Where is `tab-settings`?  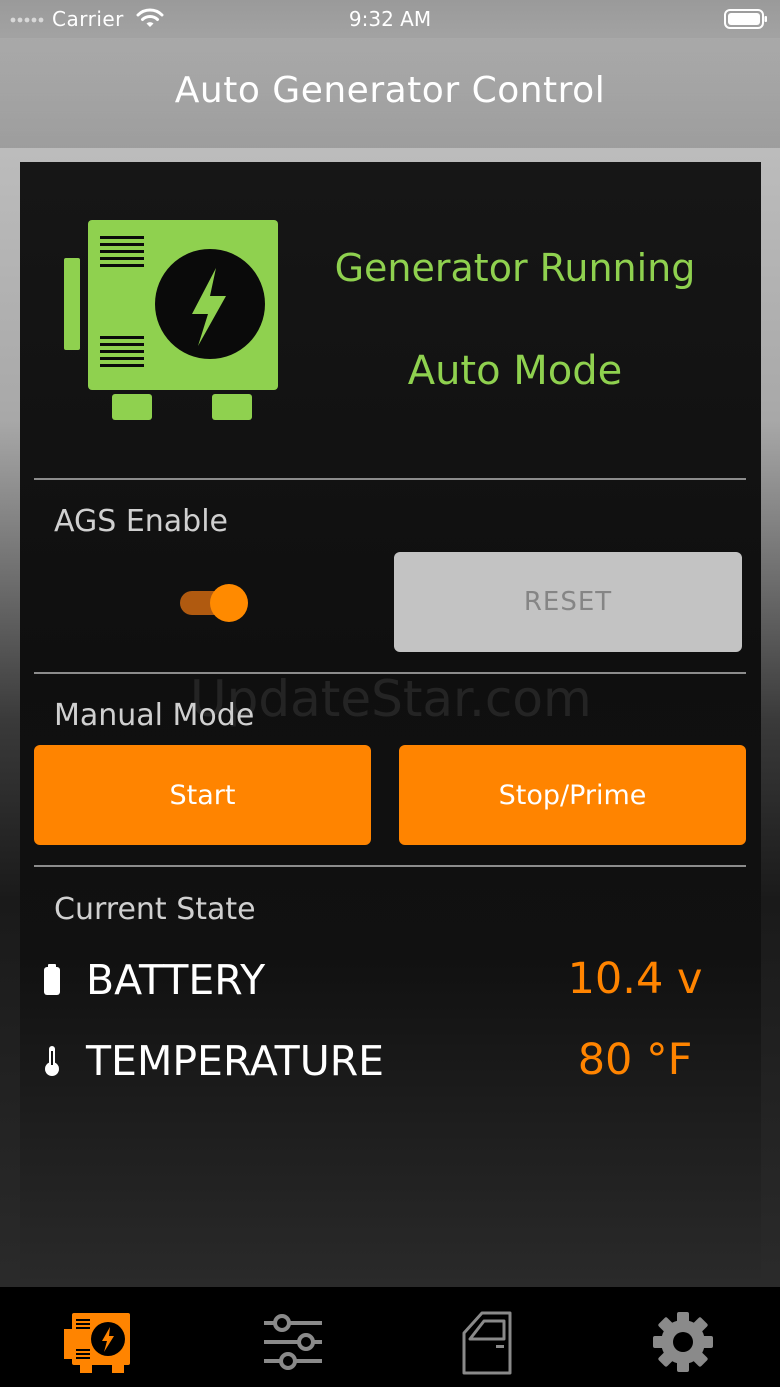 tab-settings is located at coordinates (683, 1342).